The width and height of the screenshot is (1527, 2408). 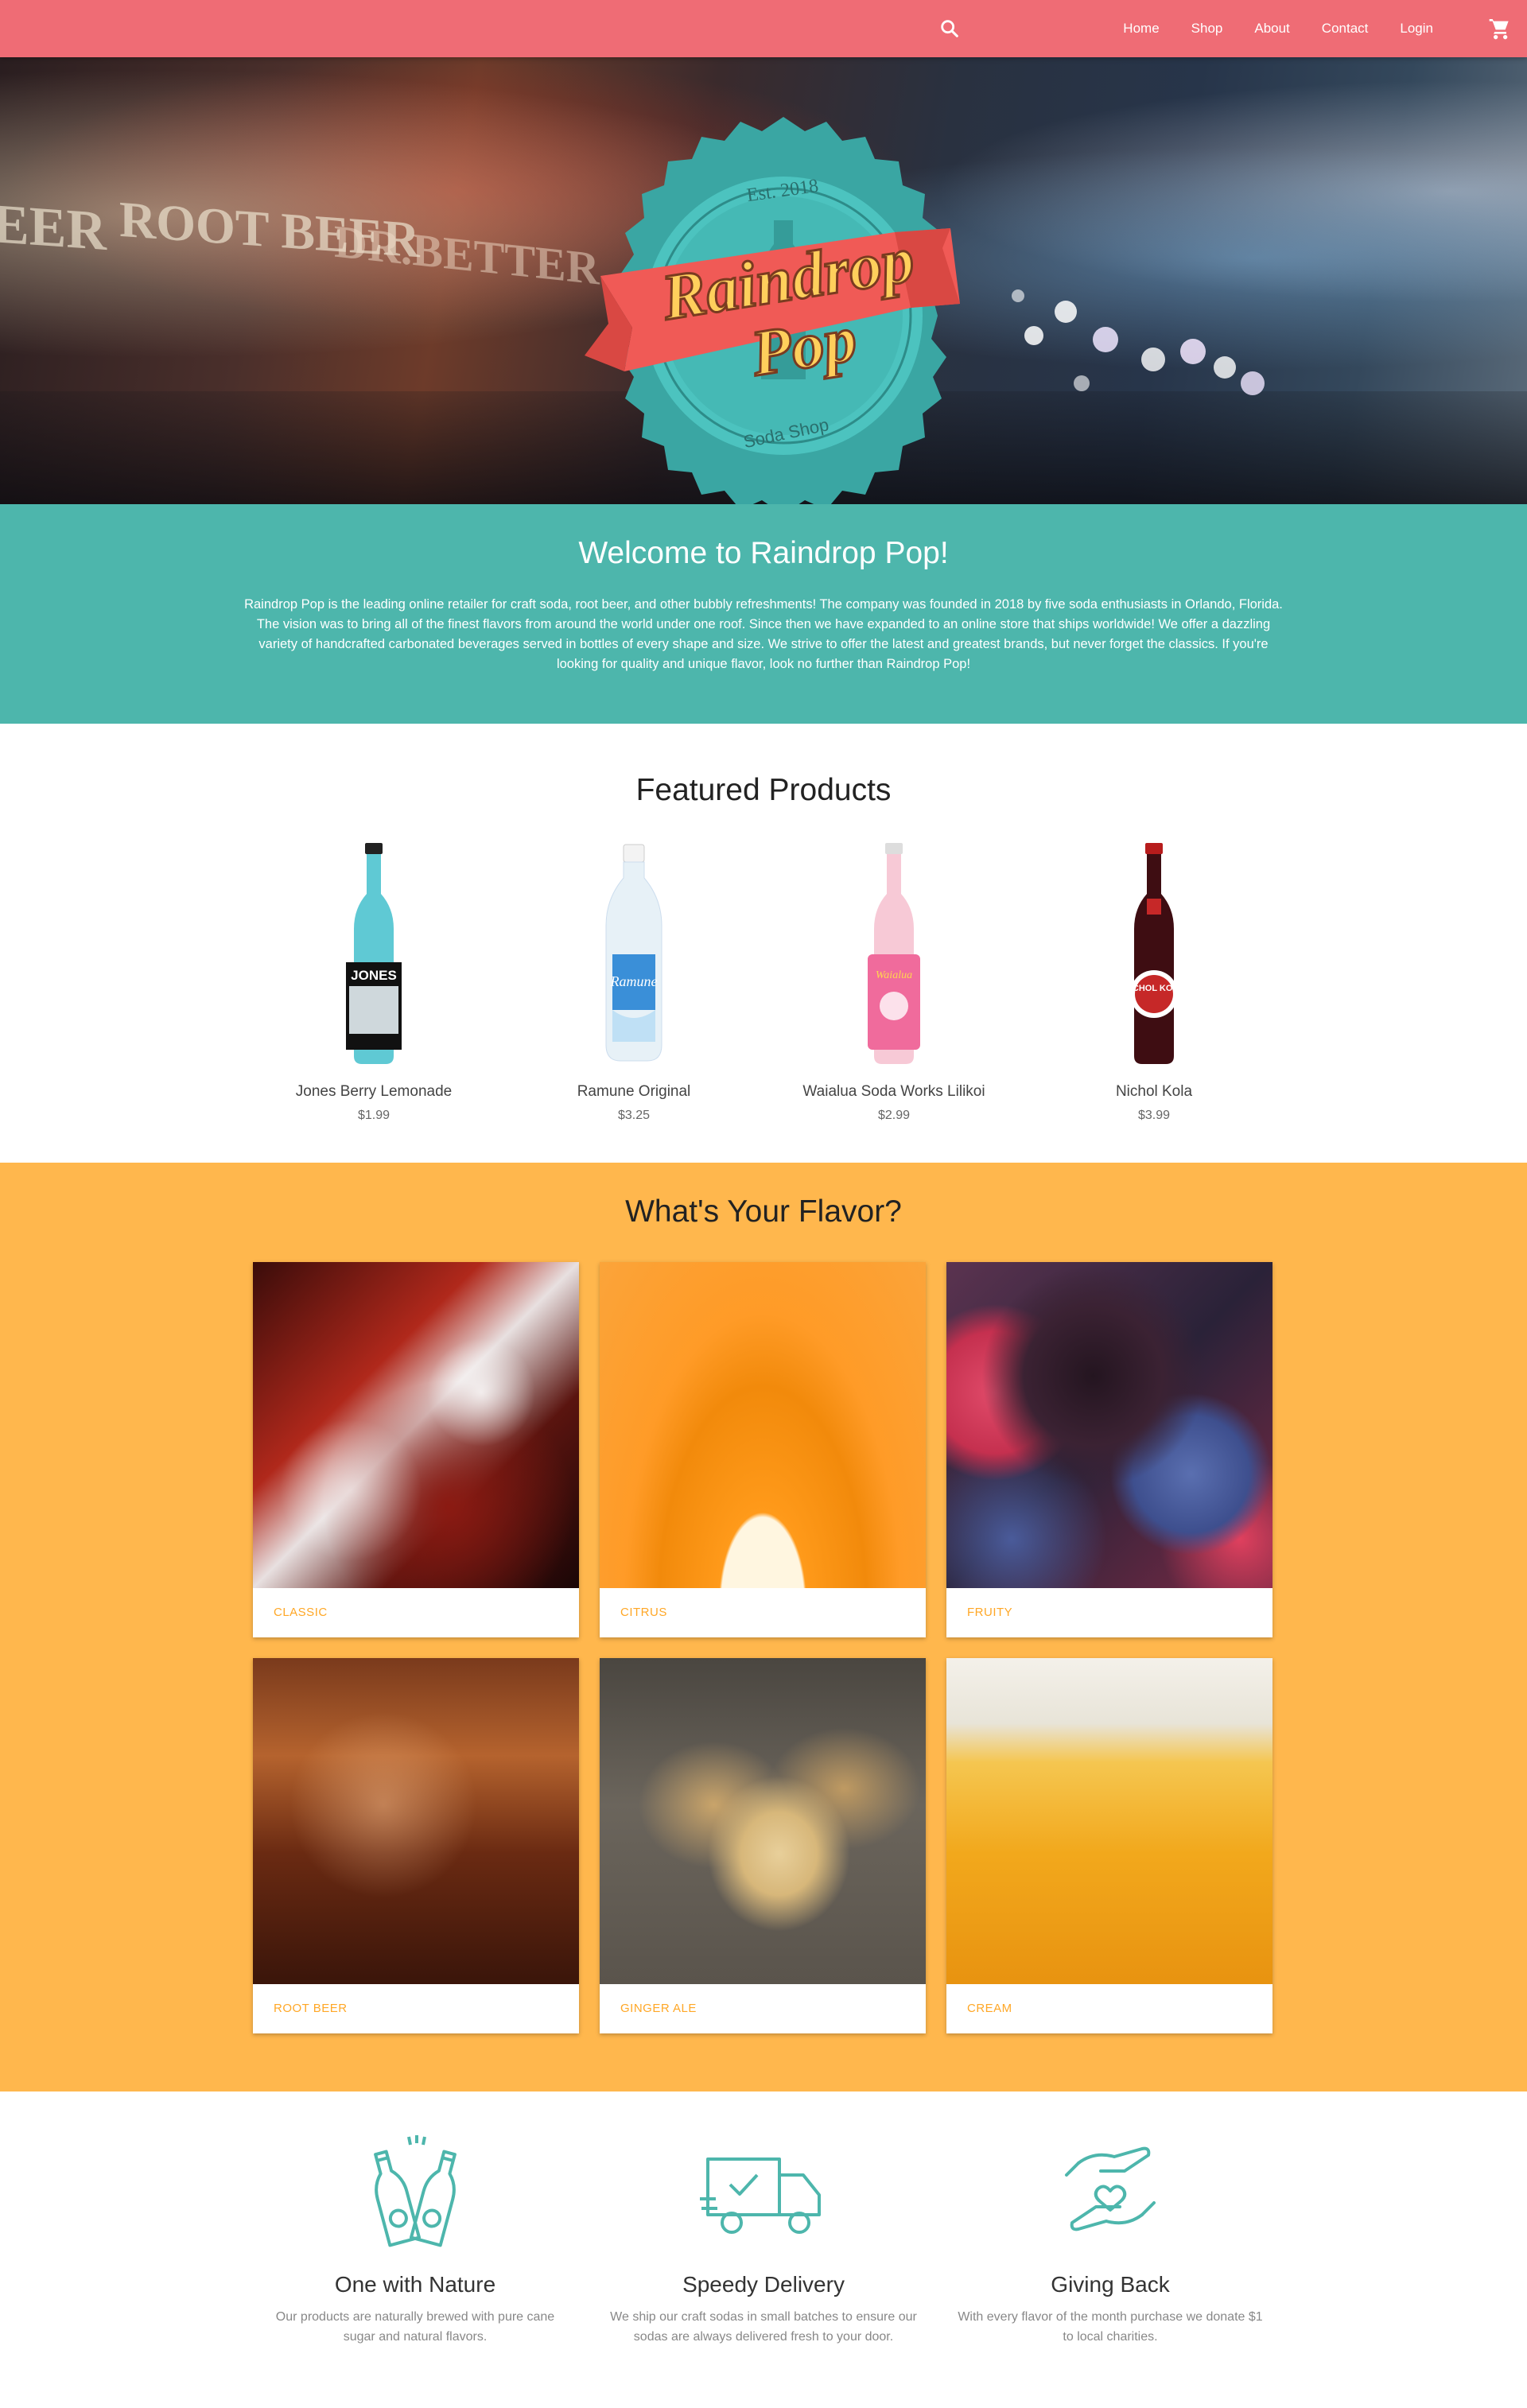 I want to click on flavor-label: GINGER ALE, so click(x=658, y=2008).